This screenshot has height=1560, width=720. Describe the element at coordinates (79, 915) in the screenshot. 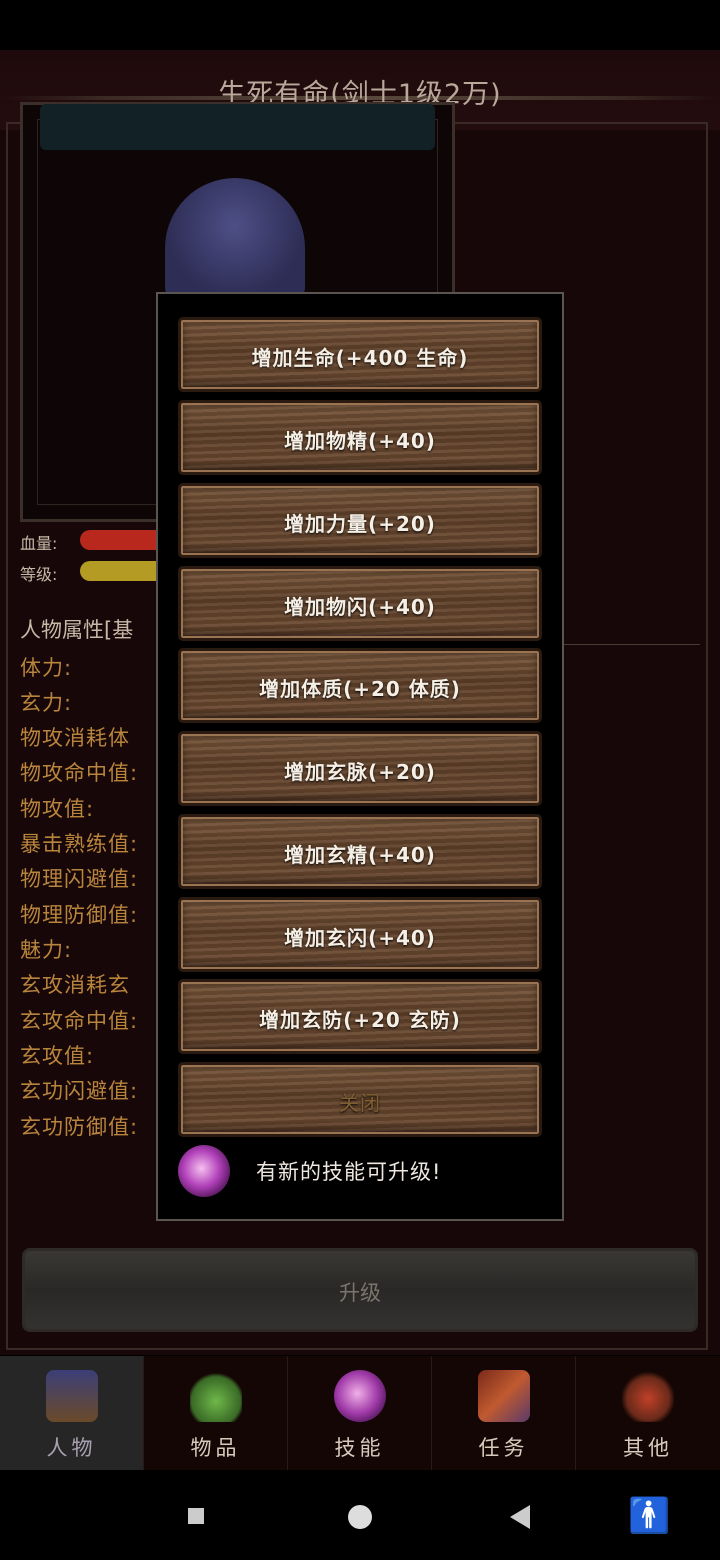

I see `attribute-row: 物理防御值:` at that location.